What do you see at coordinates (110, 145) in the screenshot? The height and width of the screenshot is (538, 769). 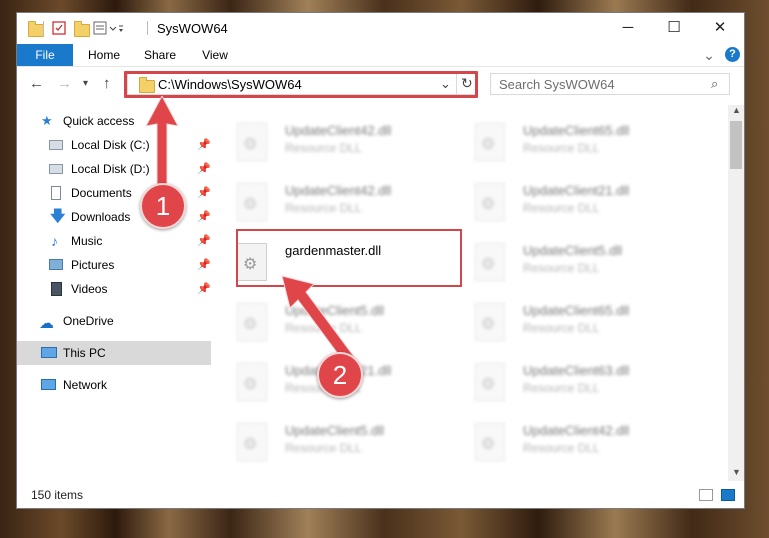 I see `nav-label: Local Disk (C:)` at bounding box center [110, 145].